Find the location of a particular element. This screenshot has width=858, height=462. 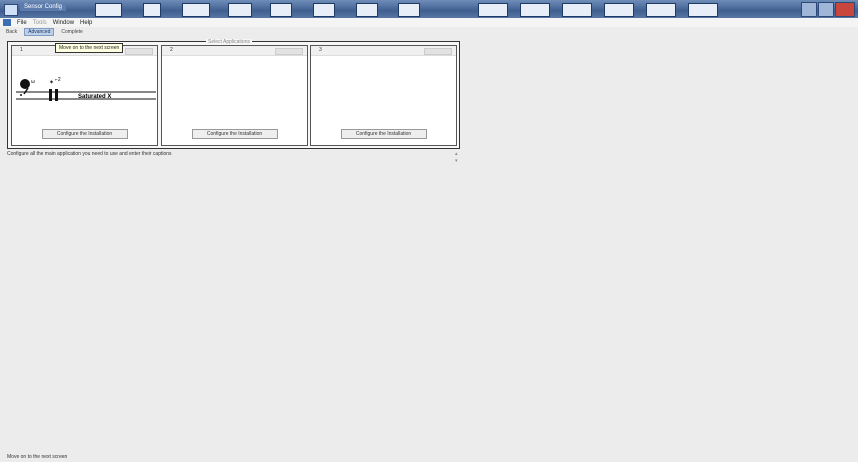

preview-label: Saturated X is located at coordinates (94, 97).